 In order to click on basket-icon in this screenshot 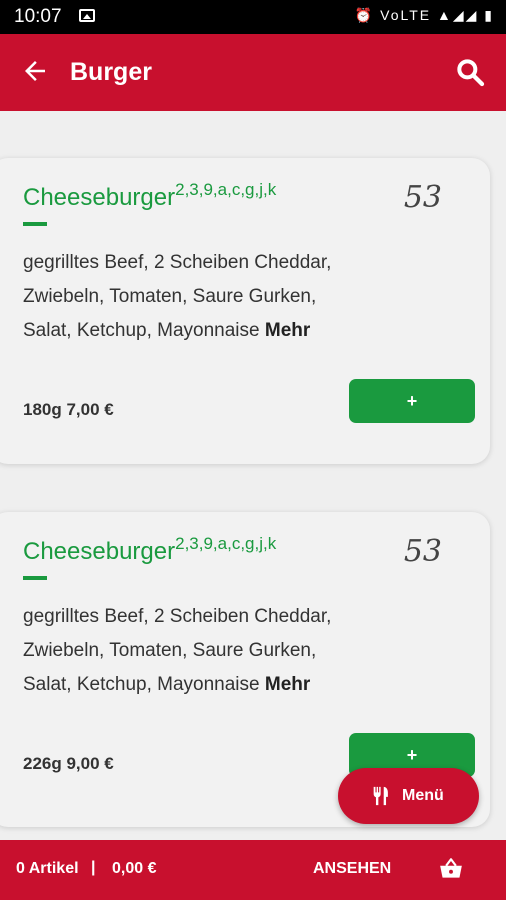, I will do `click(451, 869)`.